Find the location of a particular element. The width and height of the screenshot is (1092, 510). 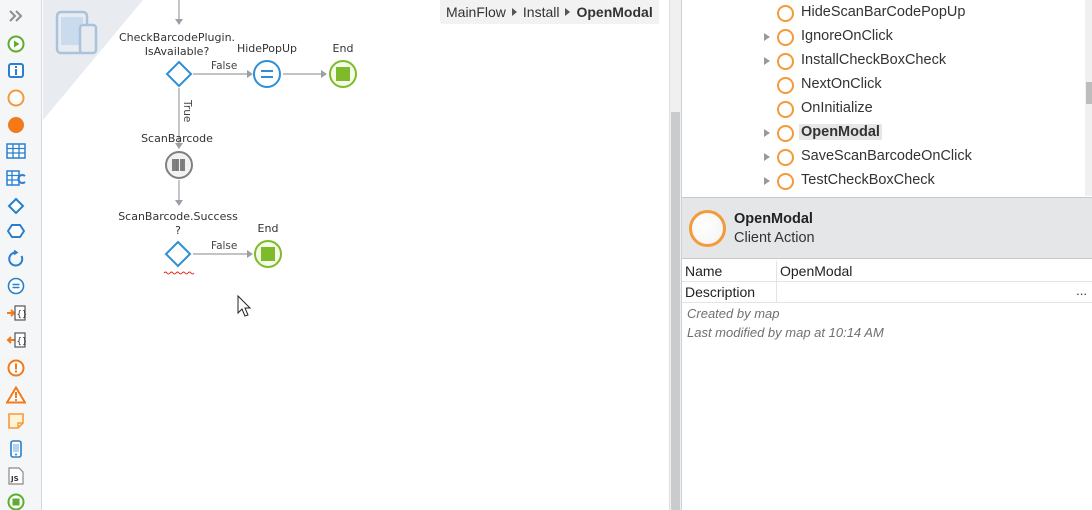

tree-item-label: HideScanBarCodePopUp is located at coordinates (883, 12).